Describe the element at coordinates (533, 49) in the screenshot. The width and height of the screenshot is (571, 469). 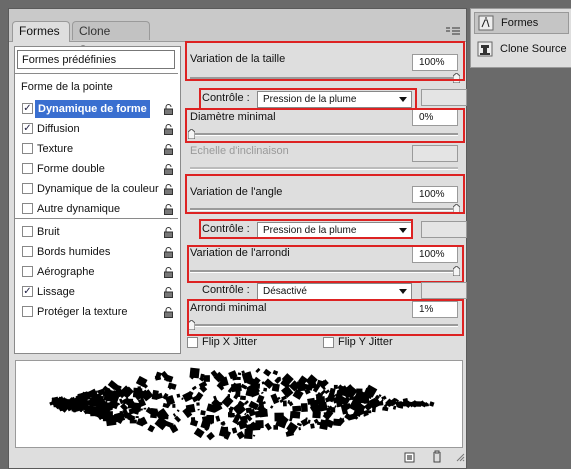
I see `right-panel-label-clone-source: Clone Source` at that location.